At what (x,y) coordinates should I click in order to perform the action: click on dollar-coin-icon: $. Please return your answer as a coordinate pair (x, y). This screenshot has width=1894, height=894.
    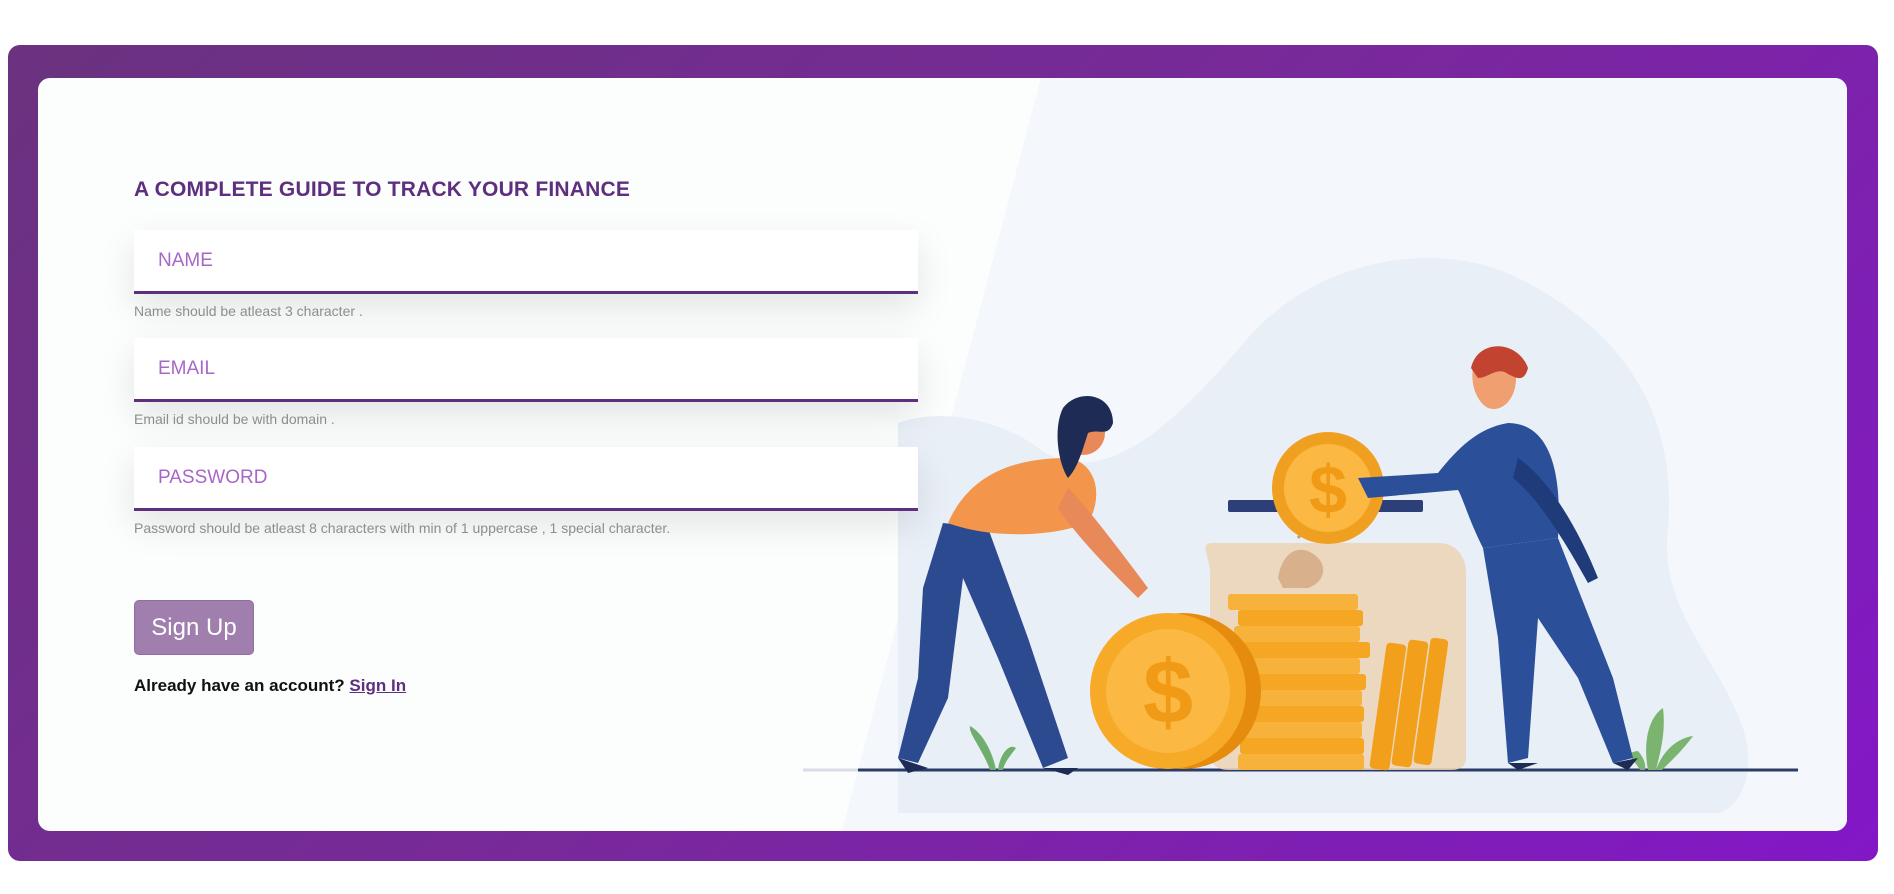
    Looking at the image, I should click on (1175, 691).